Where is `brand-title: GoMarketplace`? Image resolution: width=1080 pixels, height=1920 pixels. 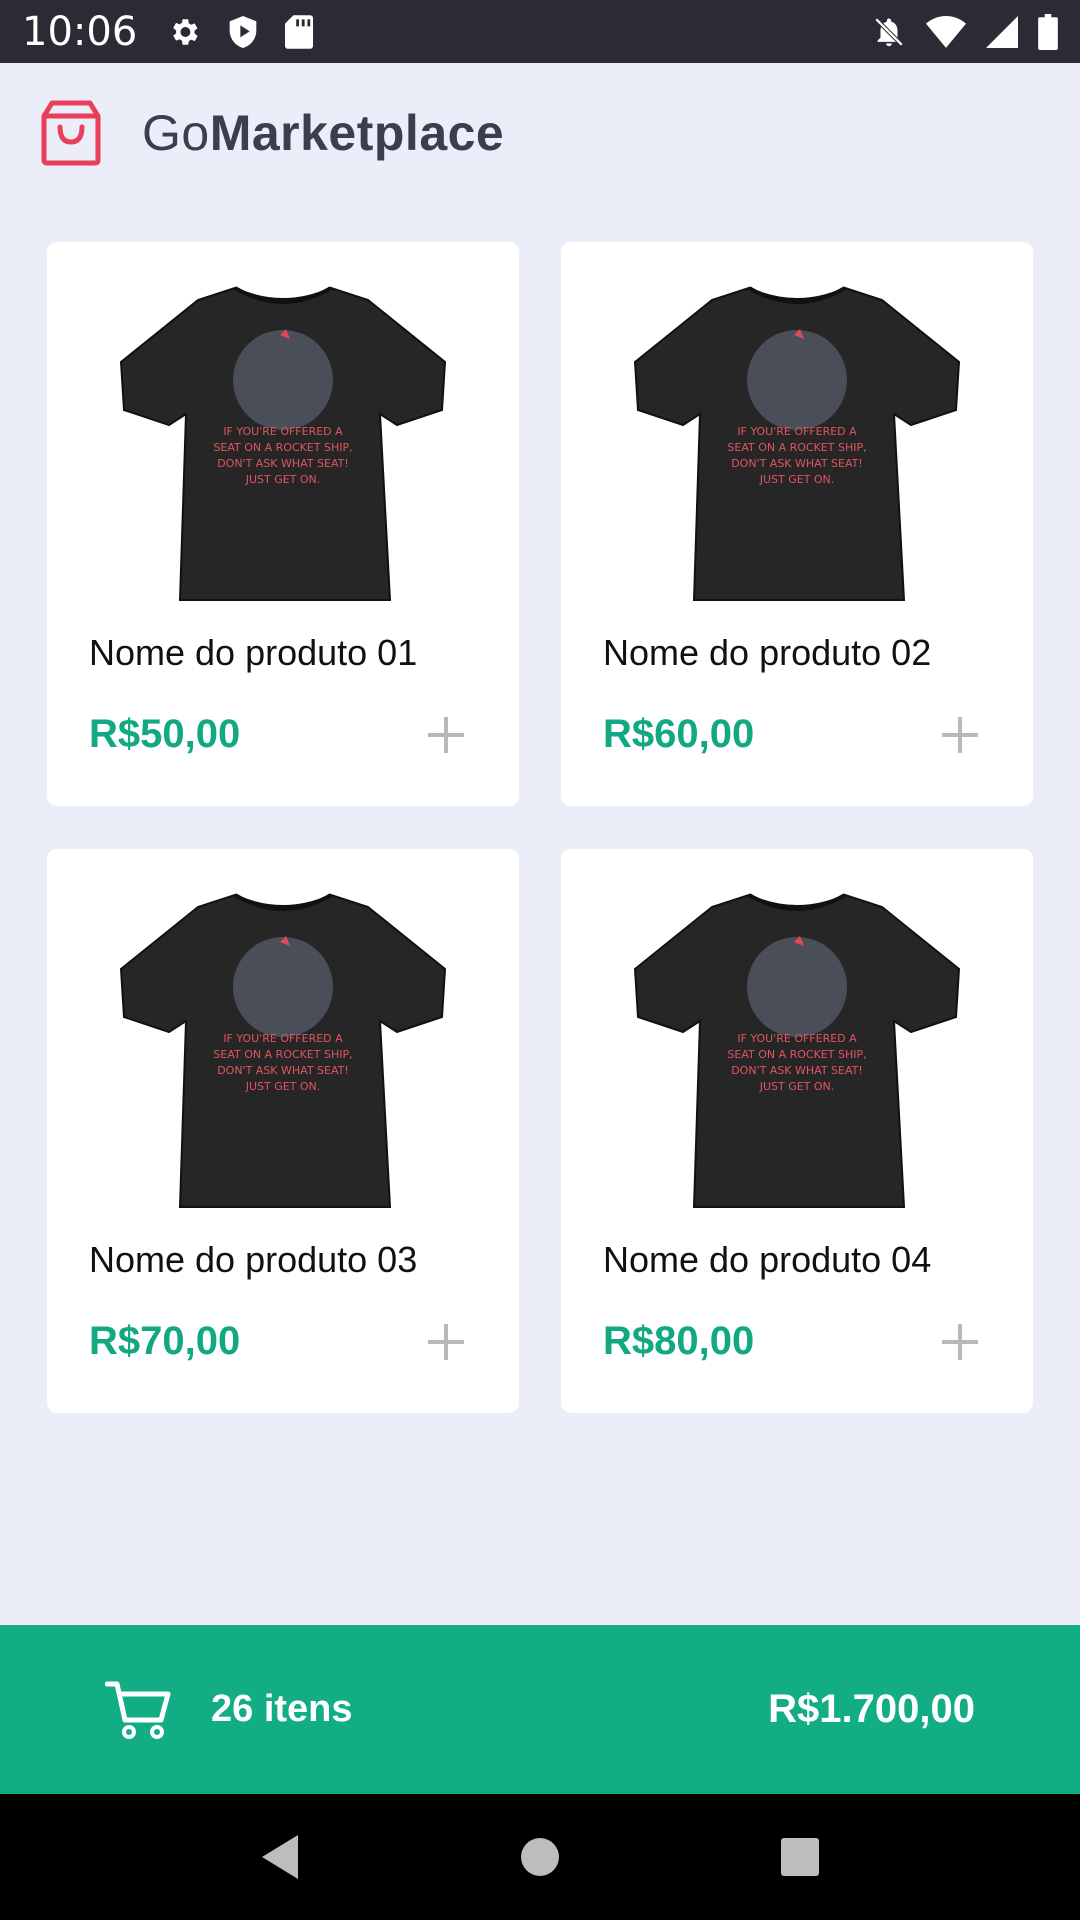 brand-title: GoMarketplace is located at coordinates (323, 133).